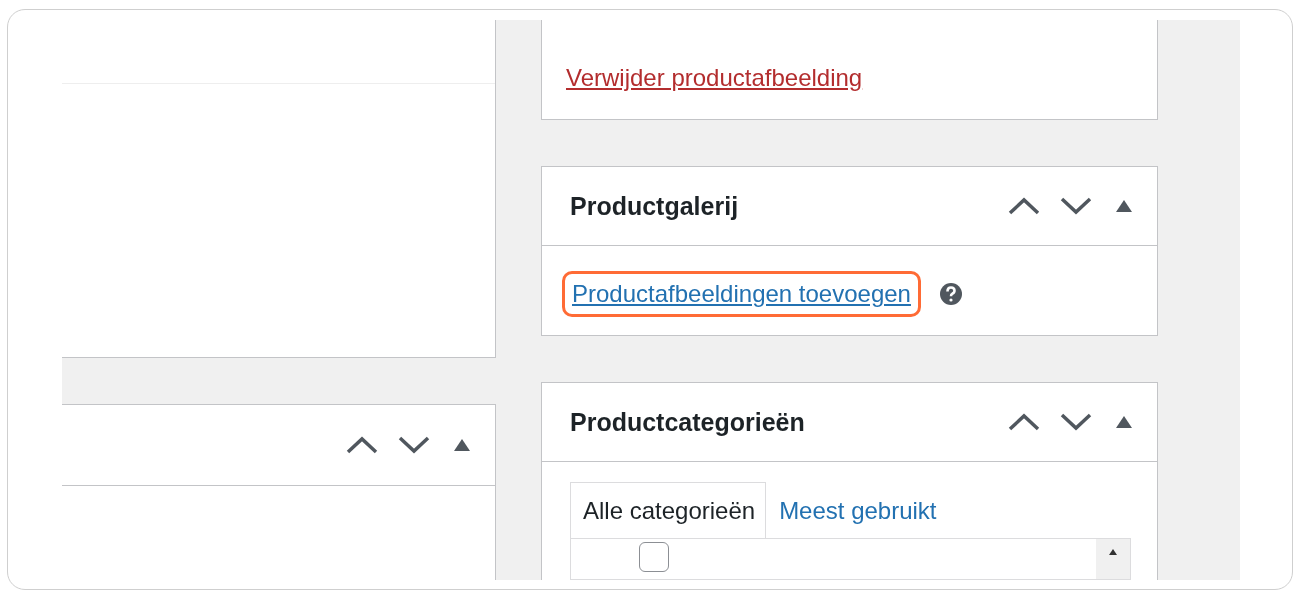 The image size is (1296, 590). What do you see at coordinates (655, 206) in the screenshot?
I see `panel-title: Productgalerij` at bounding box center [655, 206].